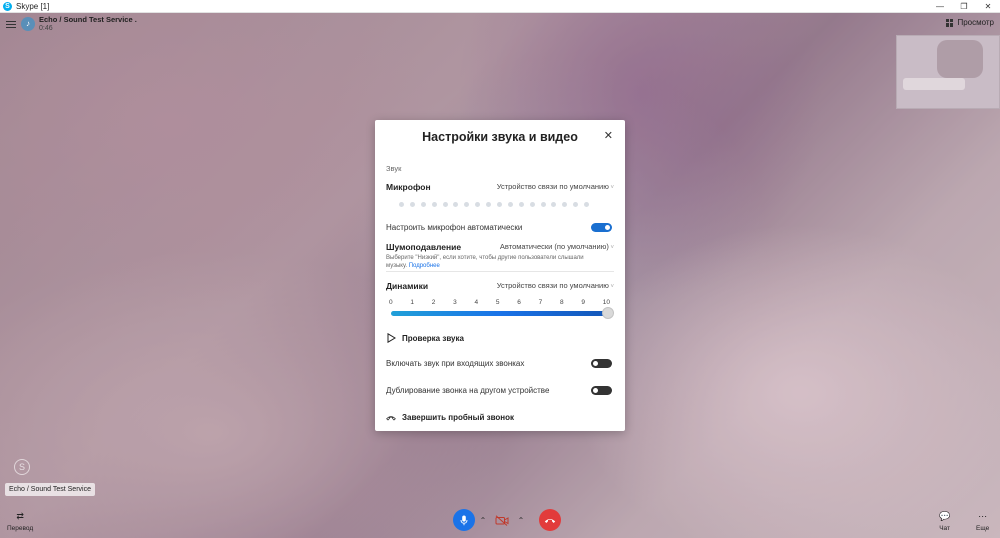 The width and height of the screenshot is (1000, 538). What do you see at coordinates (519, 302) in the screenshot?
I see `volume-tick-label: 6` at bounding box center [519, 302].